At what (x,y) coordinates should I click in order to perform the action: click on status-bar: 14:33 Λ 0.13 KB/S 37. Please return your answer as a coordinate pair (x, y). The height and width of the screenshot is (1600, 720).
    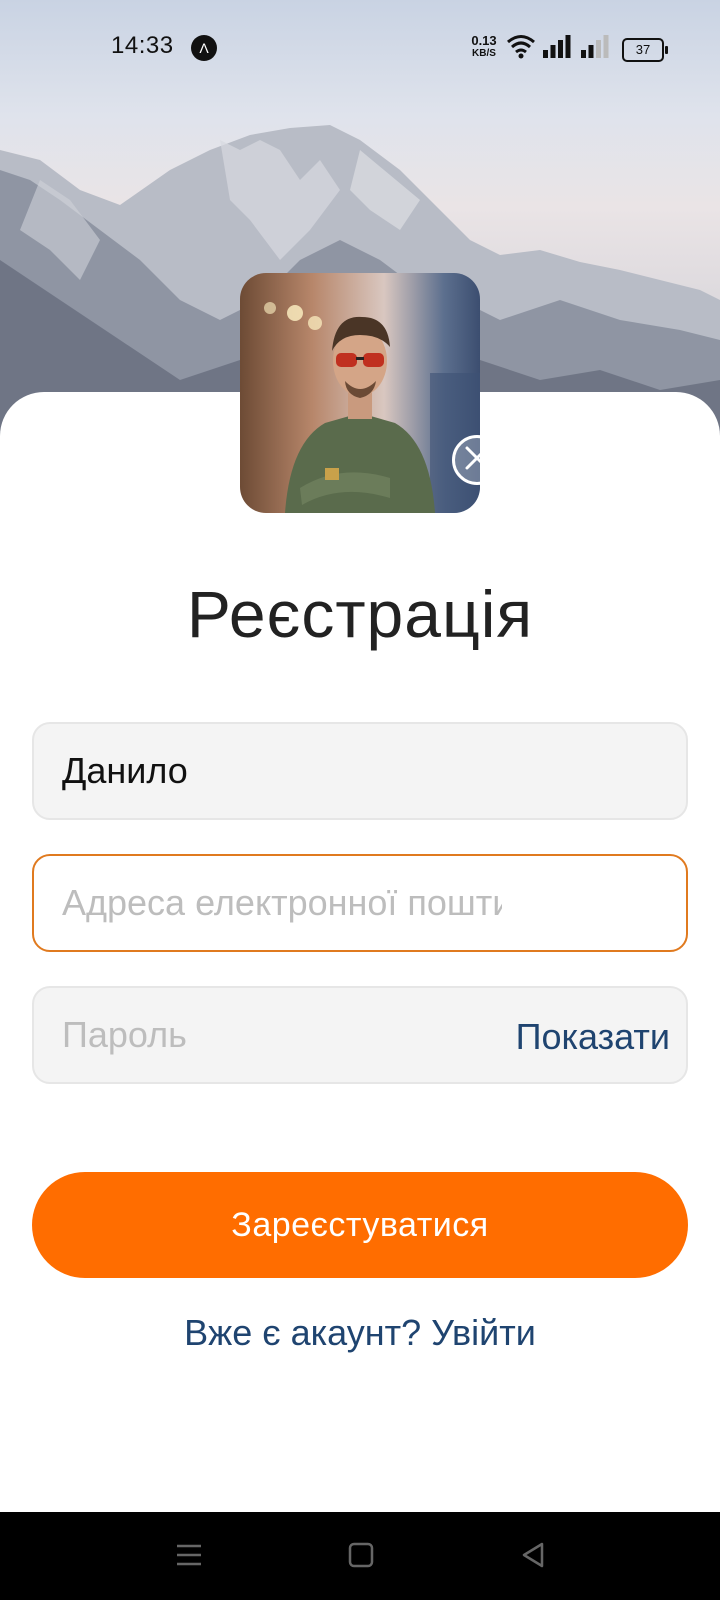
    Looking at the image, I should click on (360, 48).